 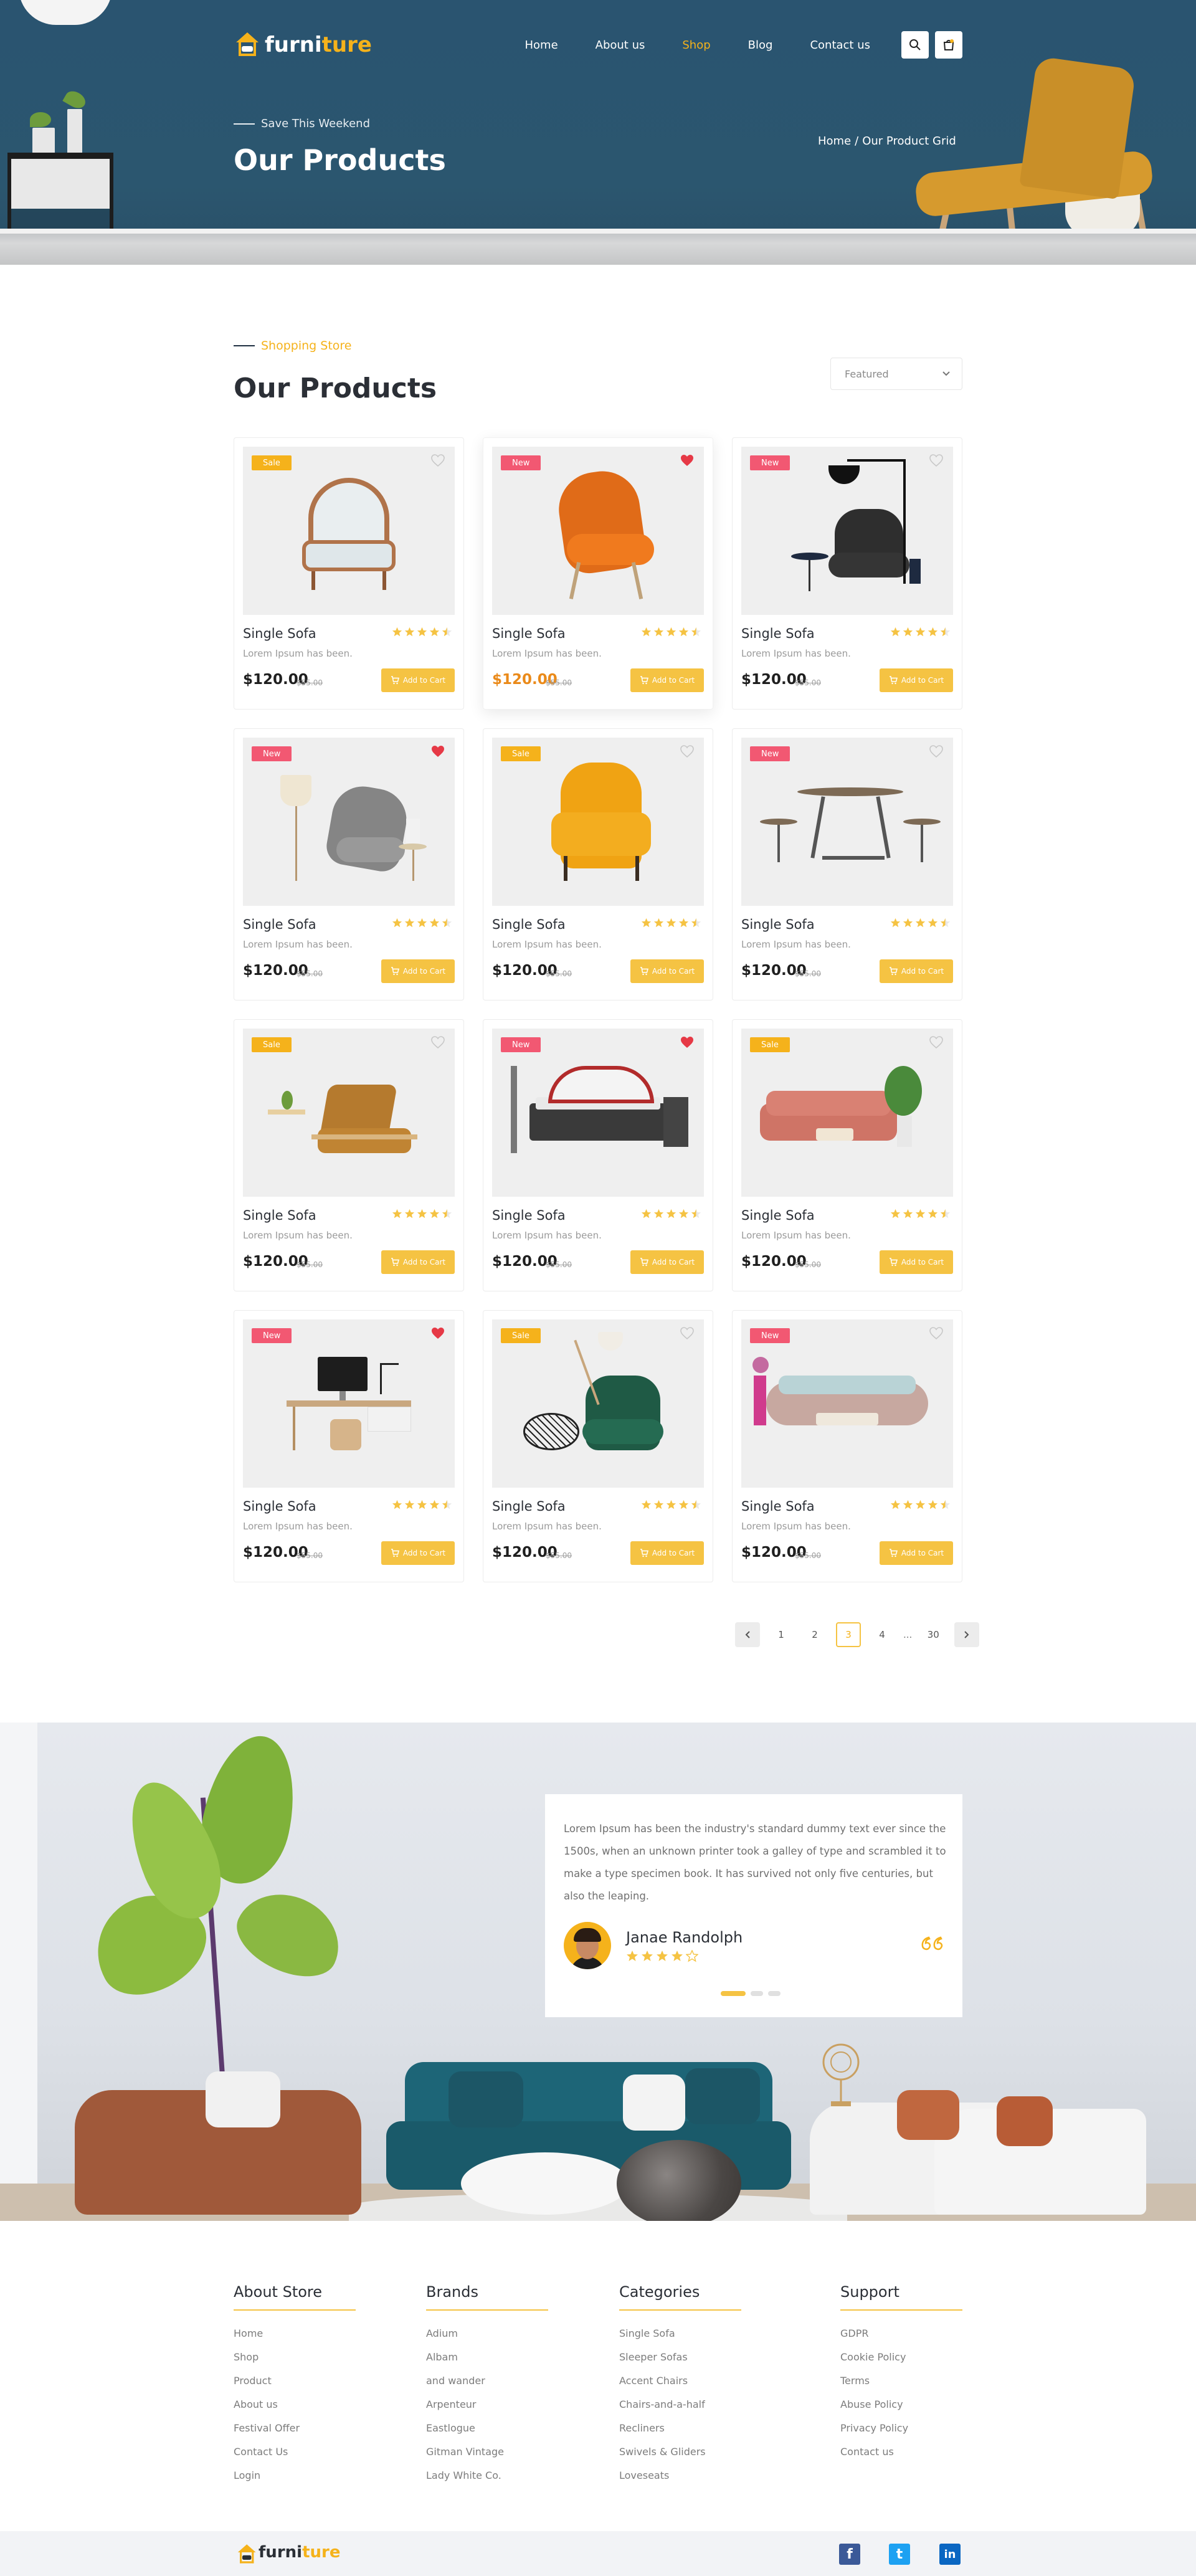 What do you see at coordinates (442, 2357) in the screenshot?
I see `footer-link: Albam` at bounding box center [442, 2357].